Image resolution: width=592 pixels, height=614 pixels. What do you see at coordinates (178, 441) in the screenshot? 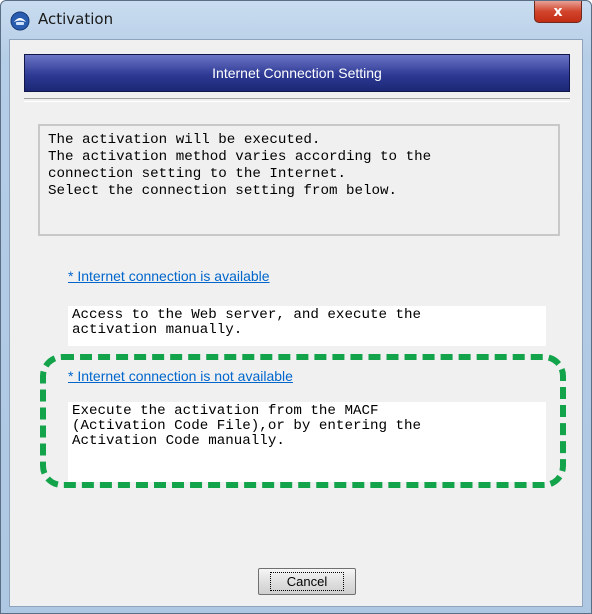
I see `description-line: Activation Code manually.` at bounding box center [178, 441].